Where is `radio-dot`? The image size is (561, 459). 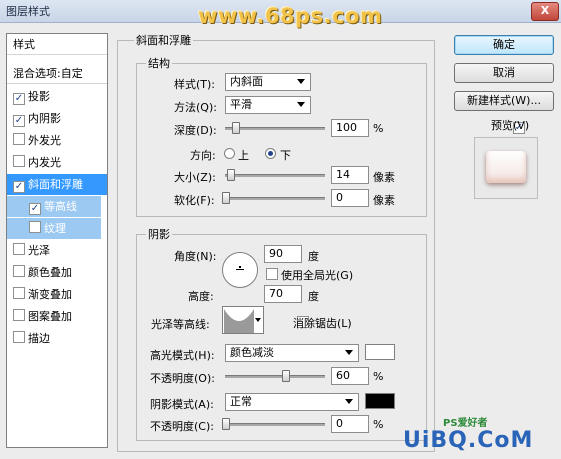
radio-dot is located at coordinates (270, 153).